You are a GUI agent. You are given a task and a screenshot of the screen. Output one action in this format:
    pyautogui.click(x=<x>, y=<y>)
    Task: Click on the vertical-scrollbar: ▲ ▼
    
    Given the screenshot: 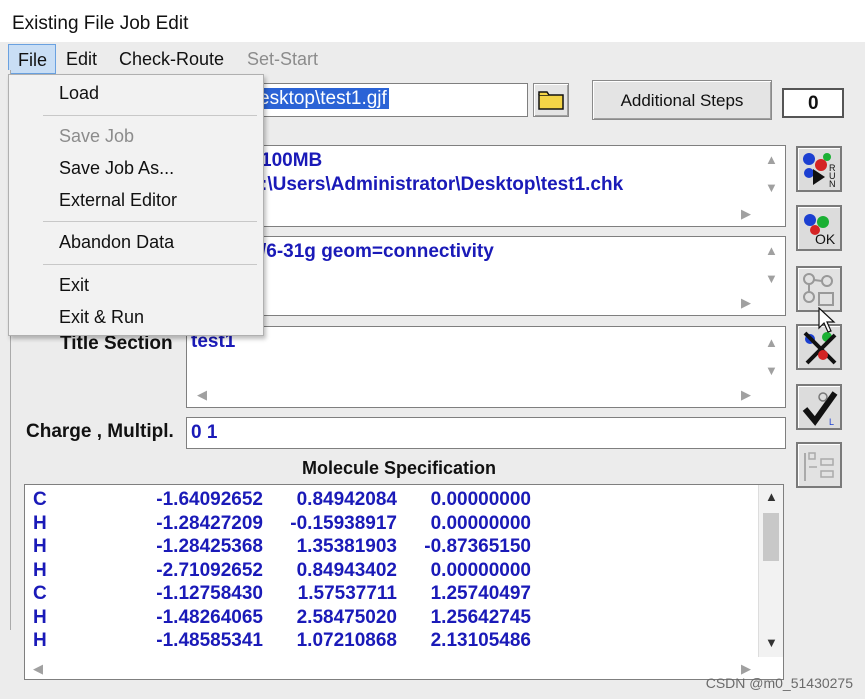 What is the action you would take?
    pyautogui.click(x=770, y=571)
    